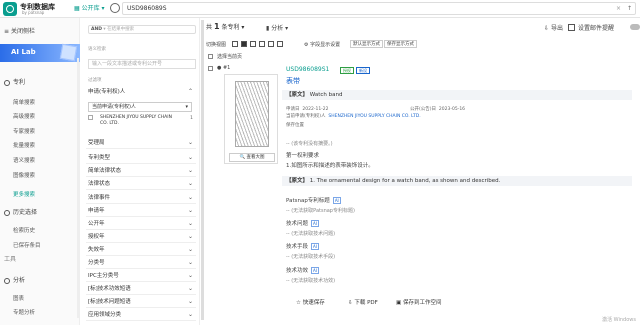  Describe the element at coordinates (330, 166) in the screenshot. I see `claim-text: 1.如图所示和描述的表带装饰设计。` at that location.